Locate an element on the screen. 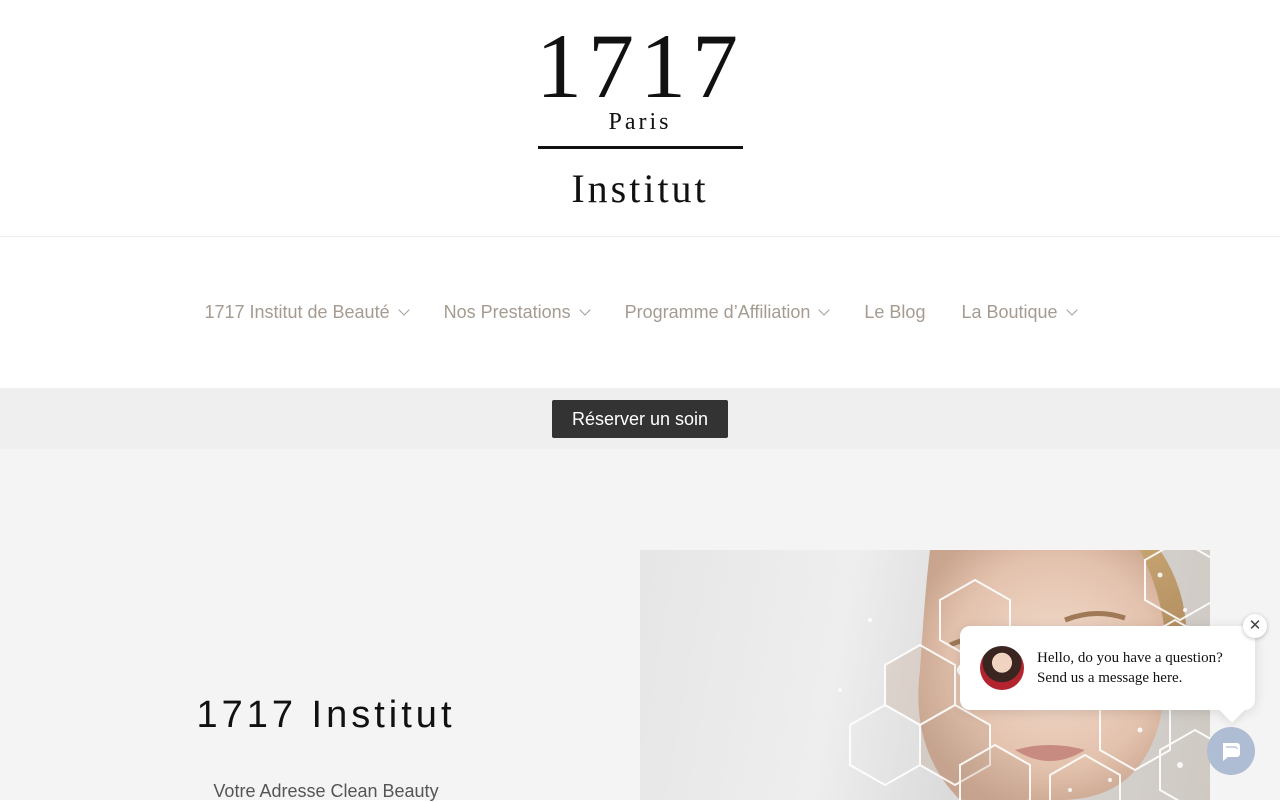 The height and width of the screenshot is (802, 1280). logo-divider is located at coordinates (640, 147).